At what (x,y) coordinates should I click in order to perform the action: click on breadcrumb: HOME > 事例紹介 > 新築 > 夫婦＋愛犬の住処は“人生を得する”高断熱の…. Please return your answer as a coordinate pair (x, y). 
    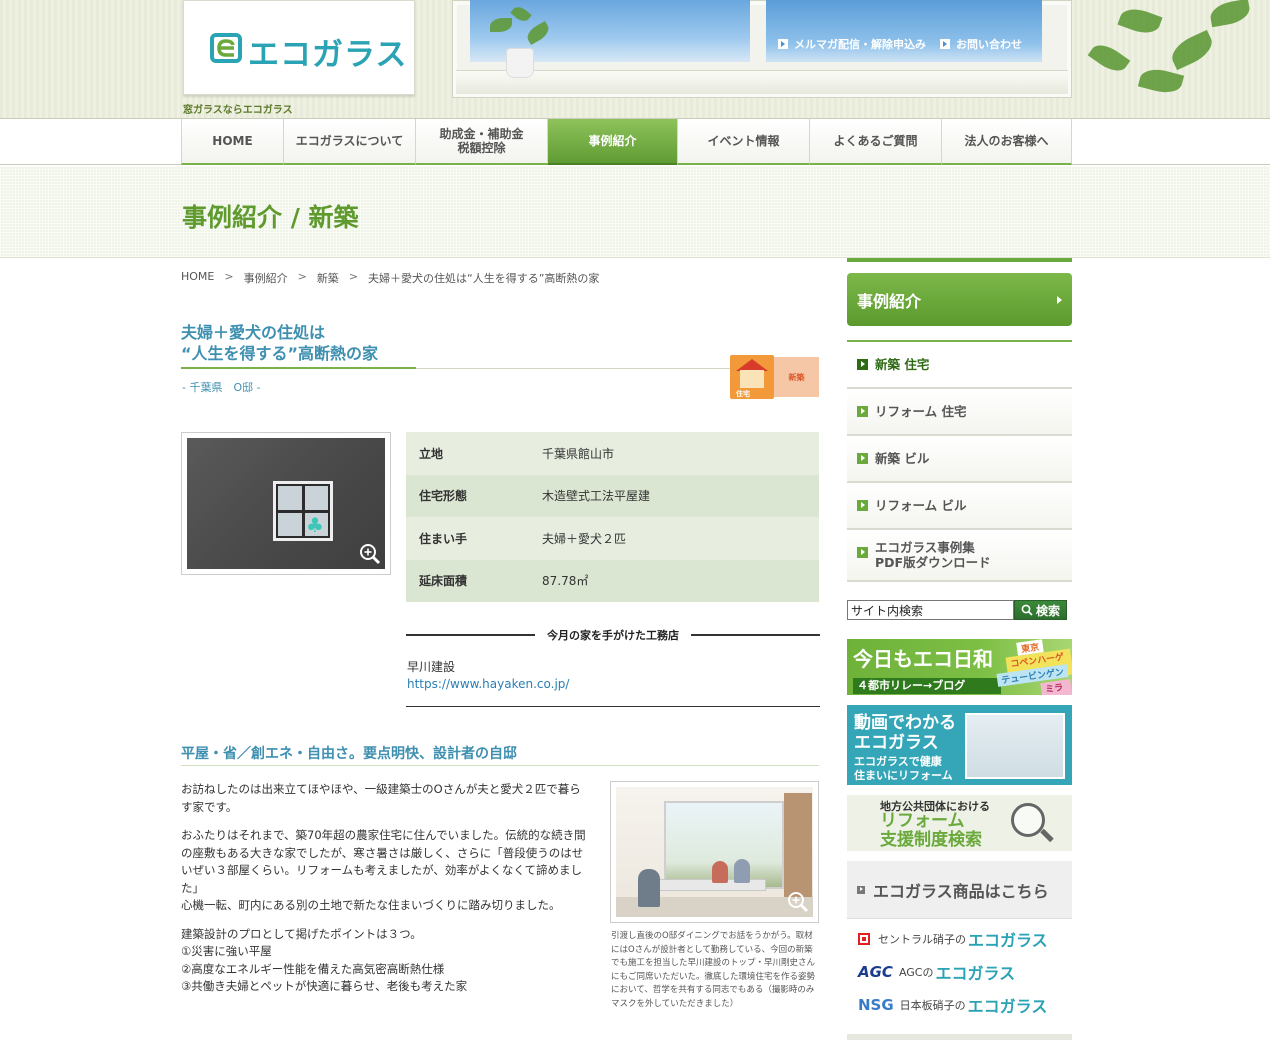
    Looking at the image, I should click on (390, 278).